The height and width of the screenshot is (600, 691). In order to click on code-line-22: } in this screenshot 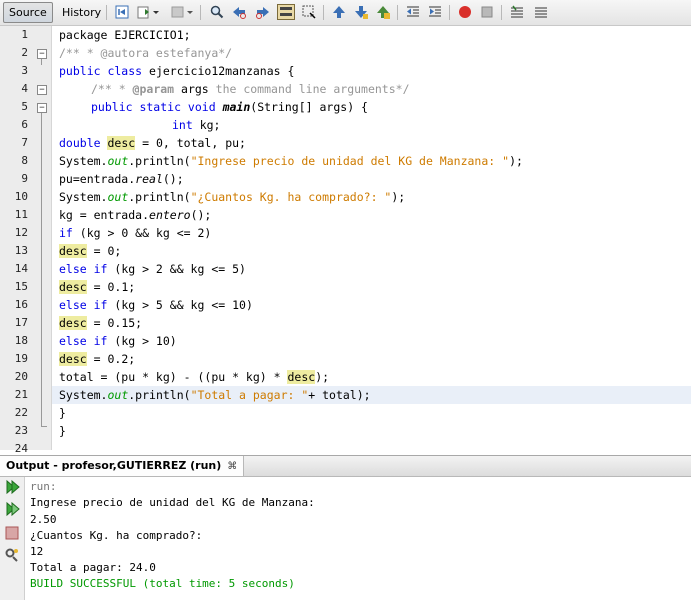, I will do `click(62, 413)`.